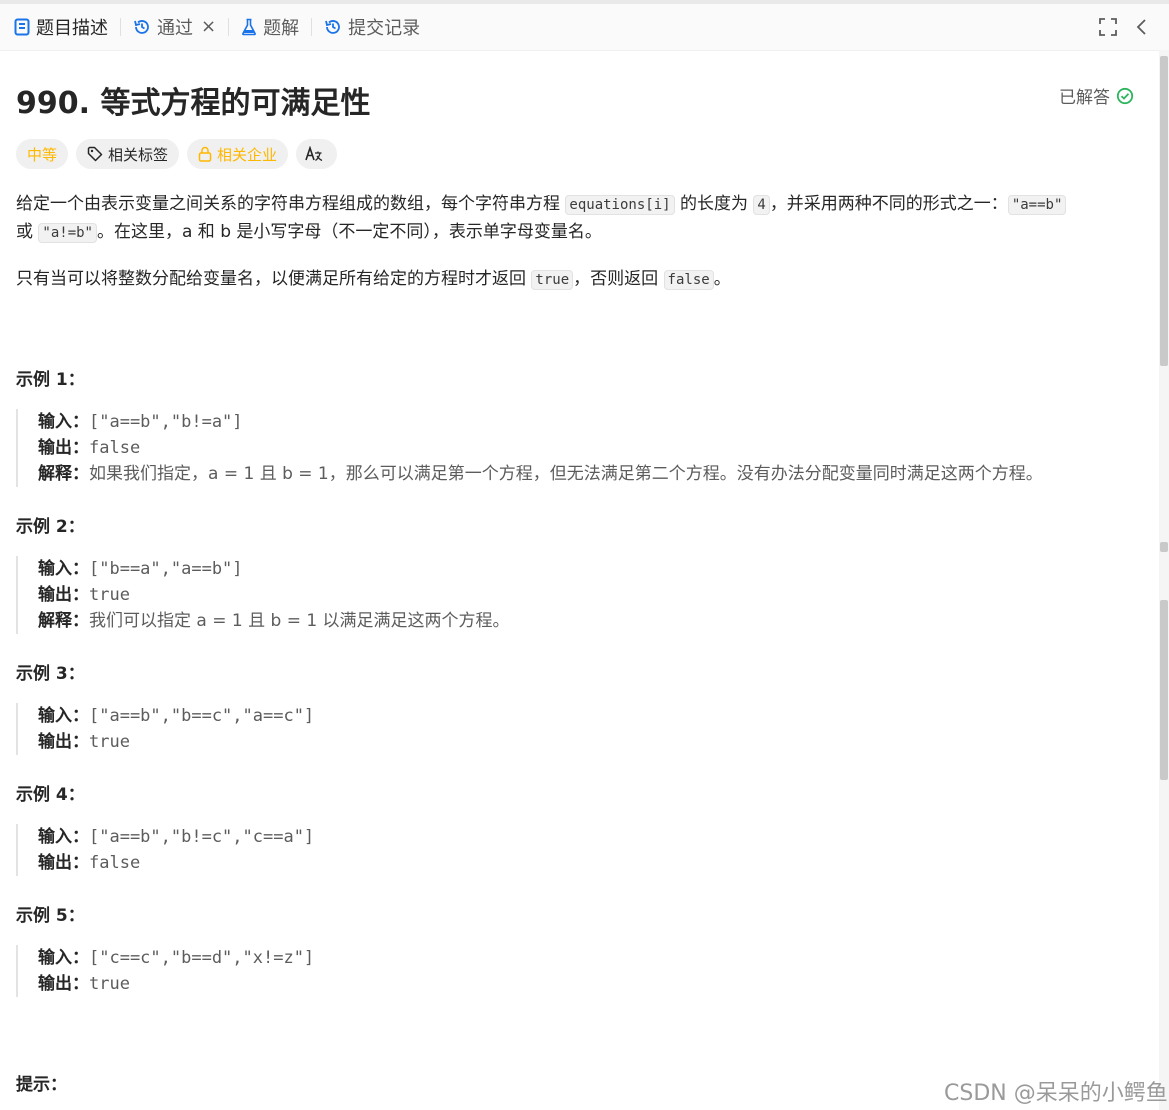  Describe the element at coordinates (193, 103) in the screenshot. I see `problem-title: 990. 等式方程的可满足性` at that location.